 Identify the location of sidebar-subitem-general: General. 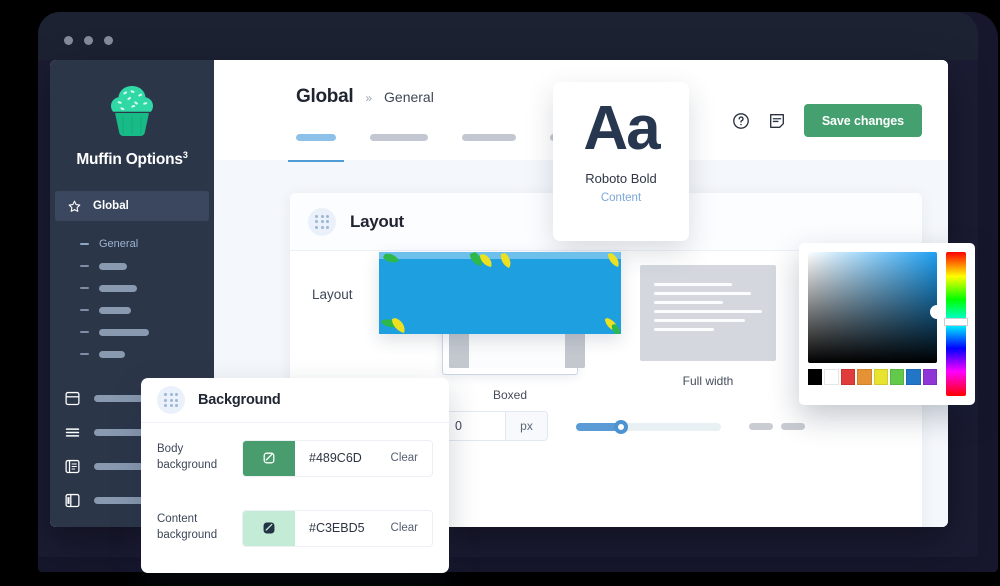
(147, 244).